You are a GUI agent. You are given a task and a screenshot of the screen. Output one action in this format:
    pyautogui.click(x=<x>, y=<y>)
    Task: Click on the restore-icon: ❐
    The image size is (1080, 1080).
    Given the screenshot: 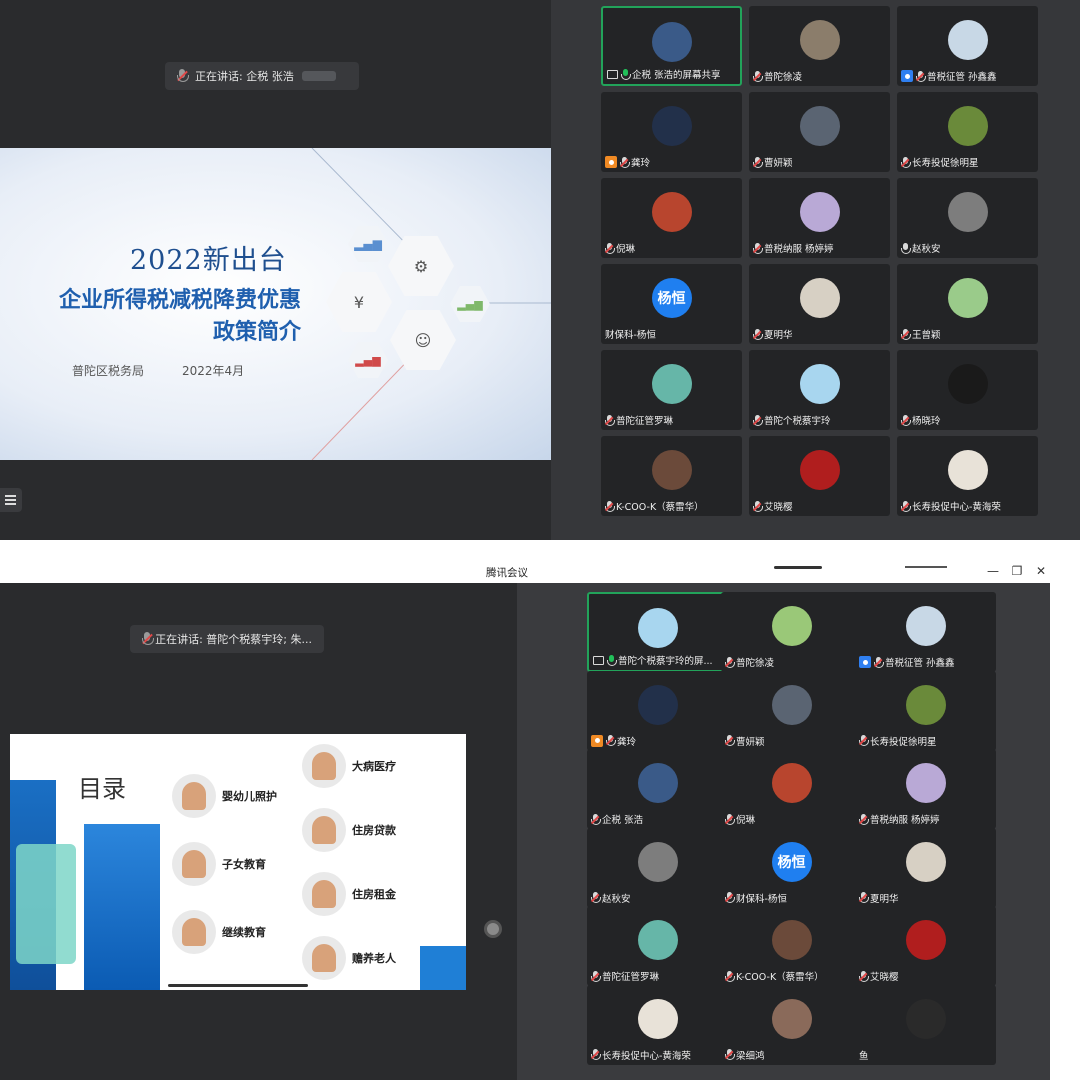 What is the action you would take?
    pyautogui.click(x=1017, y=571)
    